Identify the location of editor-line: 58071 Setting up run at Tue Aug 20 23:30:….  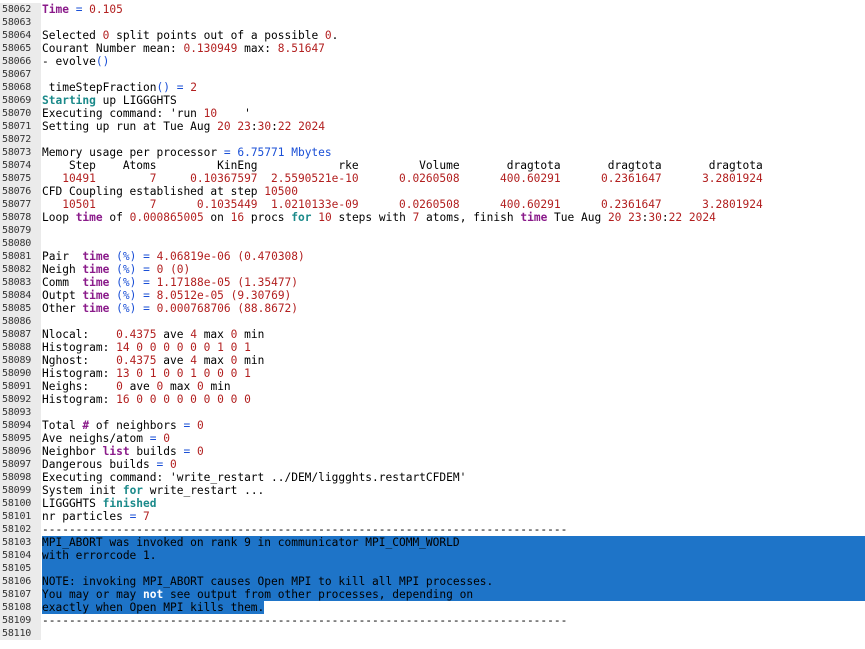
(432, 126).